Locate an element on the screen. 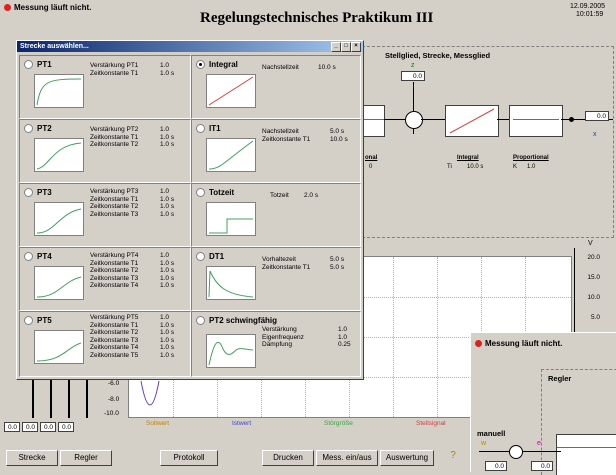  slider-1-value: 0.0 is located at coordinates (12, 427).